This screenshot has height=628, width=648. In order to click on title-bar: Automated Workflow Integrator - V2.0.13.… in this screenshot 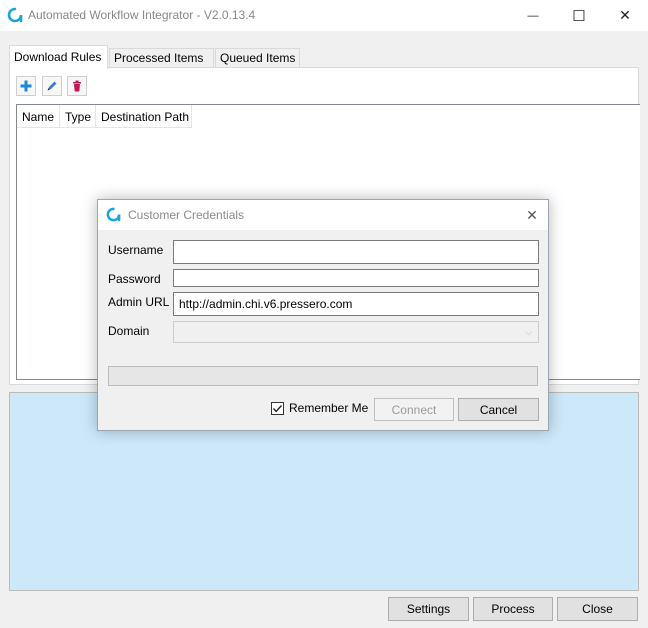, I will do `click(324, 15)`.